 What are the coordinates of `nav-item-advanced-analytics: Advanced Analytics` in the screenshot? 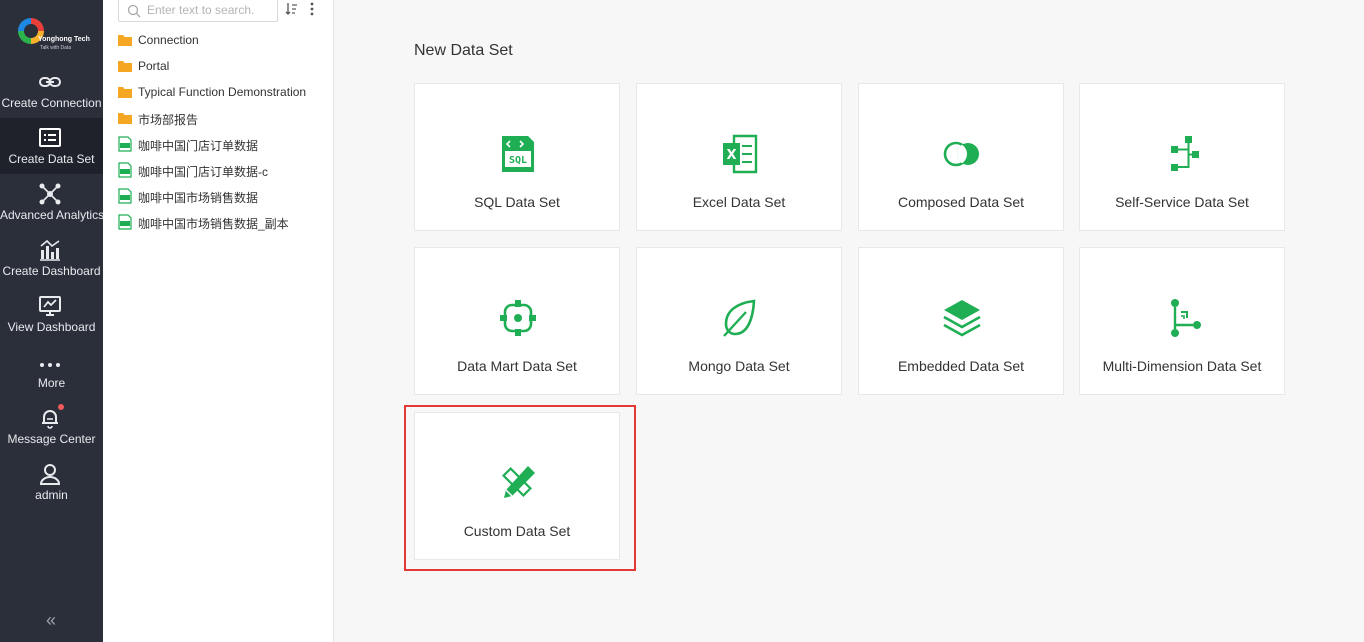 It's located at (52, 202).